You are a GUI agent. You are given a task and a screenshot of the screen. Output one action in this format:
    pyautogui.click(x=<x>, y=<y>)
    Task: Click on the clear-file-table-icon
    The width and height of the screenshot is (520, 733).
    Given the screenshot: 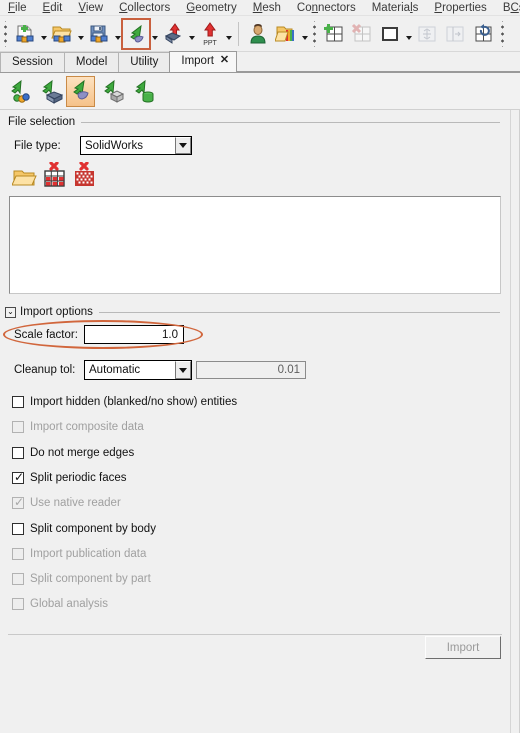 What is the action you would take?
    pyautogui.click(x=55, y=176)
    